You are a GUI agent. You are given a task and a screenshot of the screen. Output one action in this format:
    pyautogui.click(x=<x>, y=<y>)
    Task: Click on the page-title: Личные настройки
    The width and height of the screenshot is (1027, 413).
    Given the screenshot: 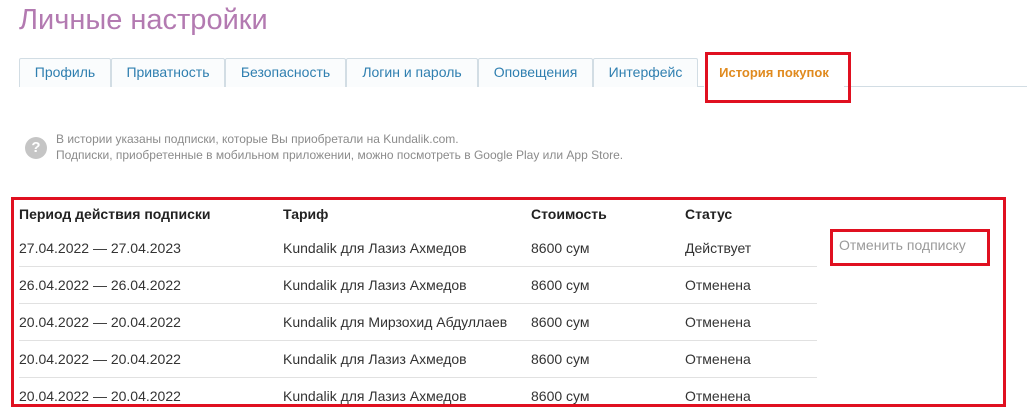 What is the action you would take?
    pyautogui.click(x=143, y=20)
    